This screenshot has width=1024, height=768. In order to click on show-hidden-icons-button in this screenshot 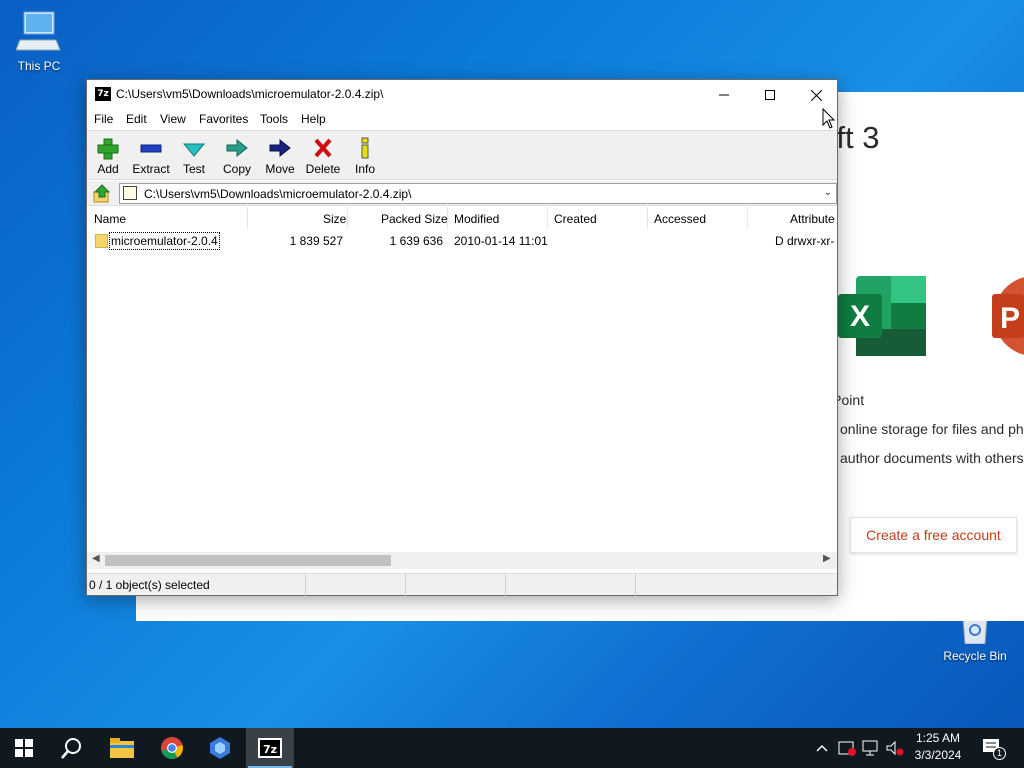, I will do `click(822, 748)`.